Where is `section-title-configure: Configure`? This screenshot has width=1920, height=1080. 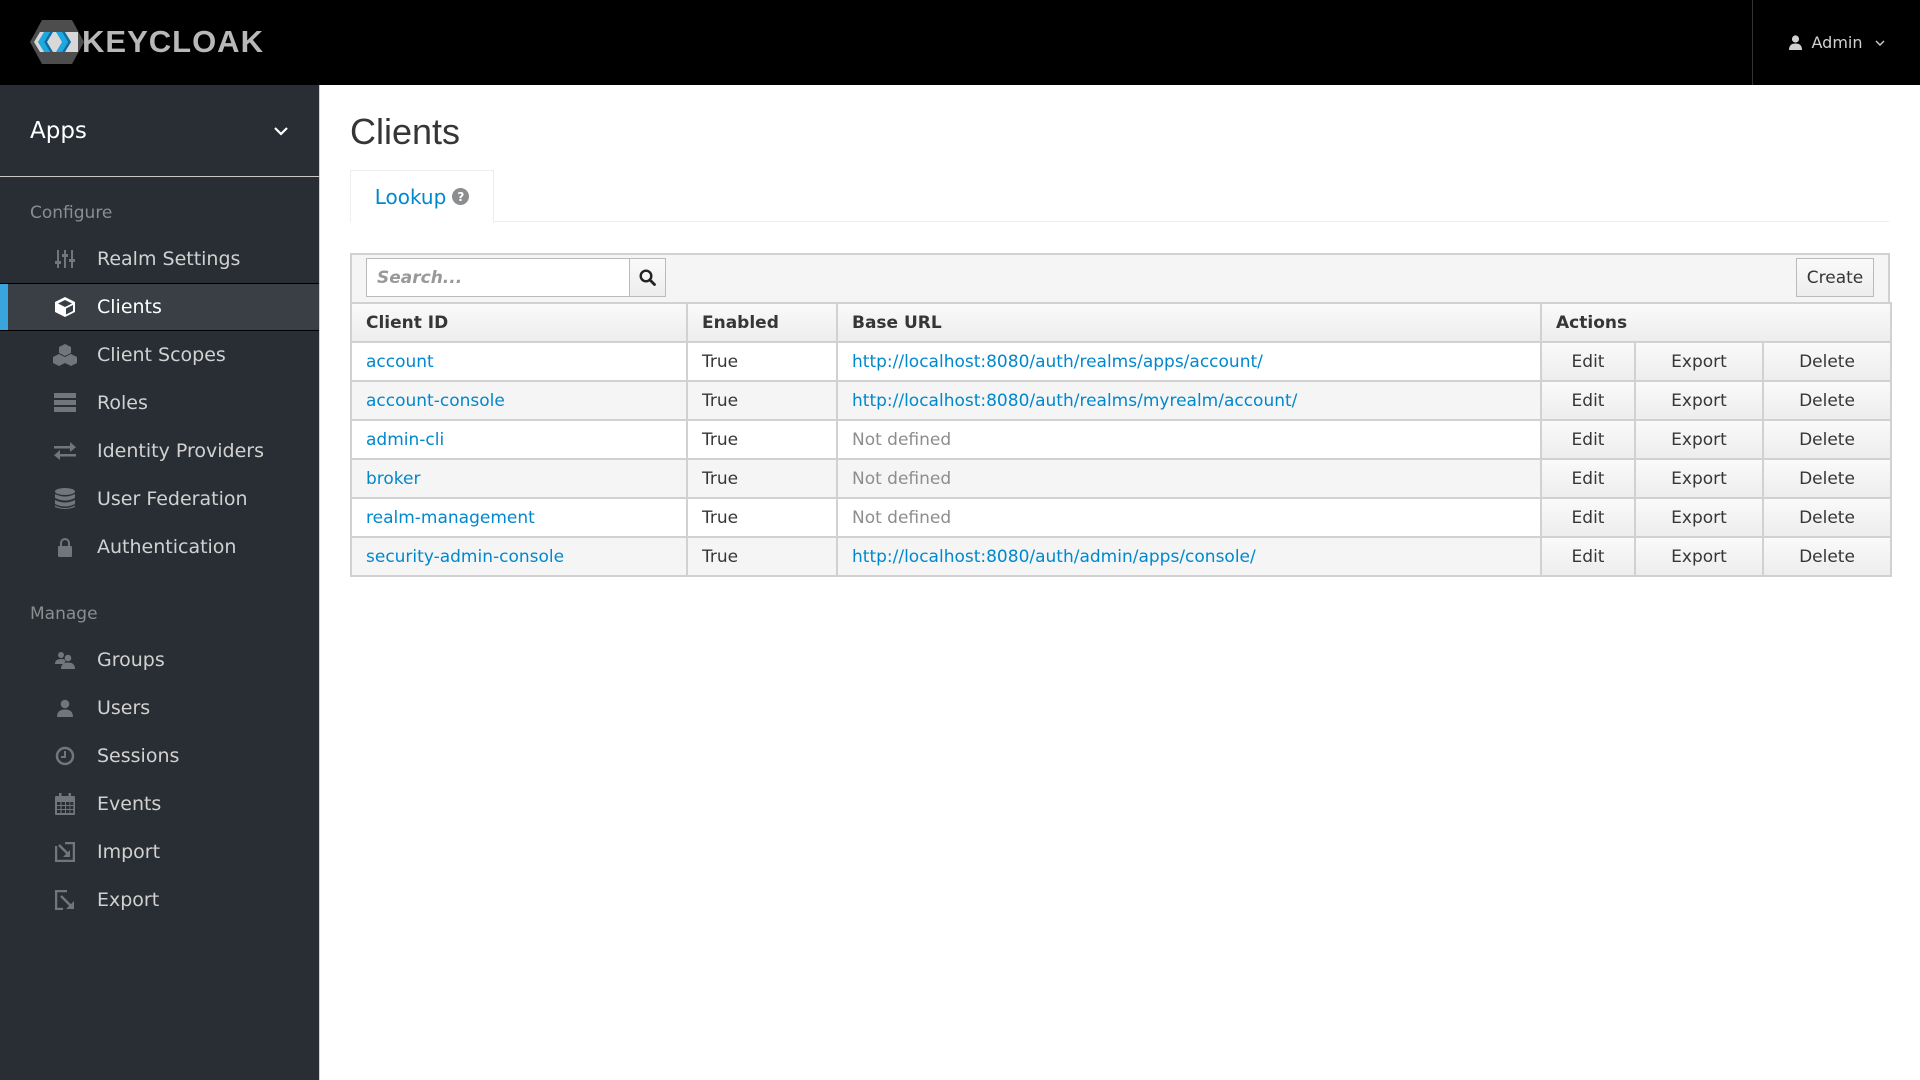
section-title-configure: Configure is located at coordinates (71, 213).